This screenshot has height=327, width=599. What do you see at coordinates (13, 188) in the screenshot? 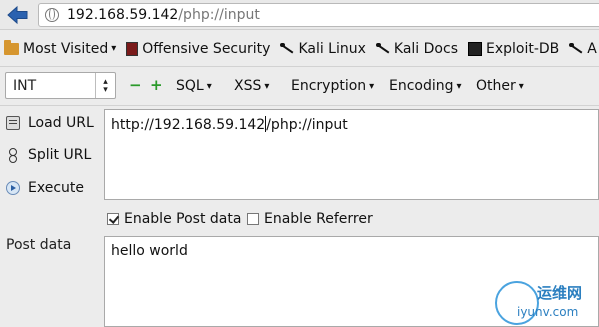
I see `play-icon` at bounding box center [13, 188].